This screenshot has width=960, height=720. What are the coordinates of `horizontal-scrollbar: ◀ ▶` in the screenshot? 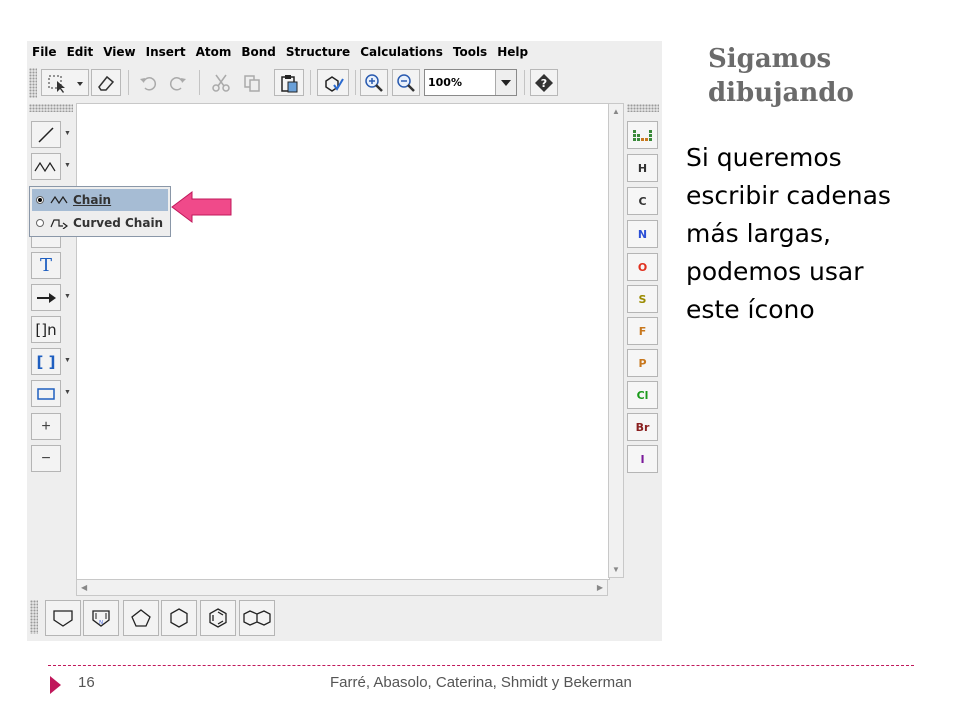 It's located at (342, 587).